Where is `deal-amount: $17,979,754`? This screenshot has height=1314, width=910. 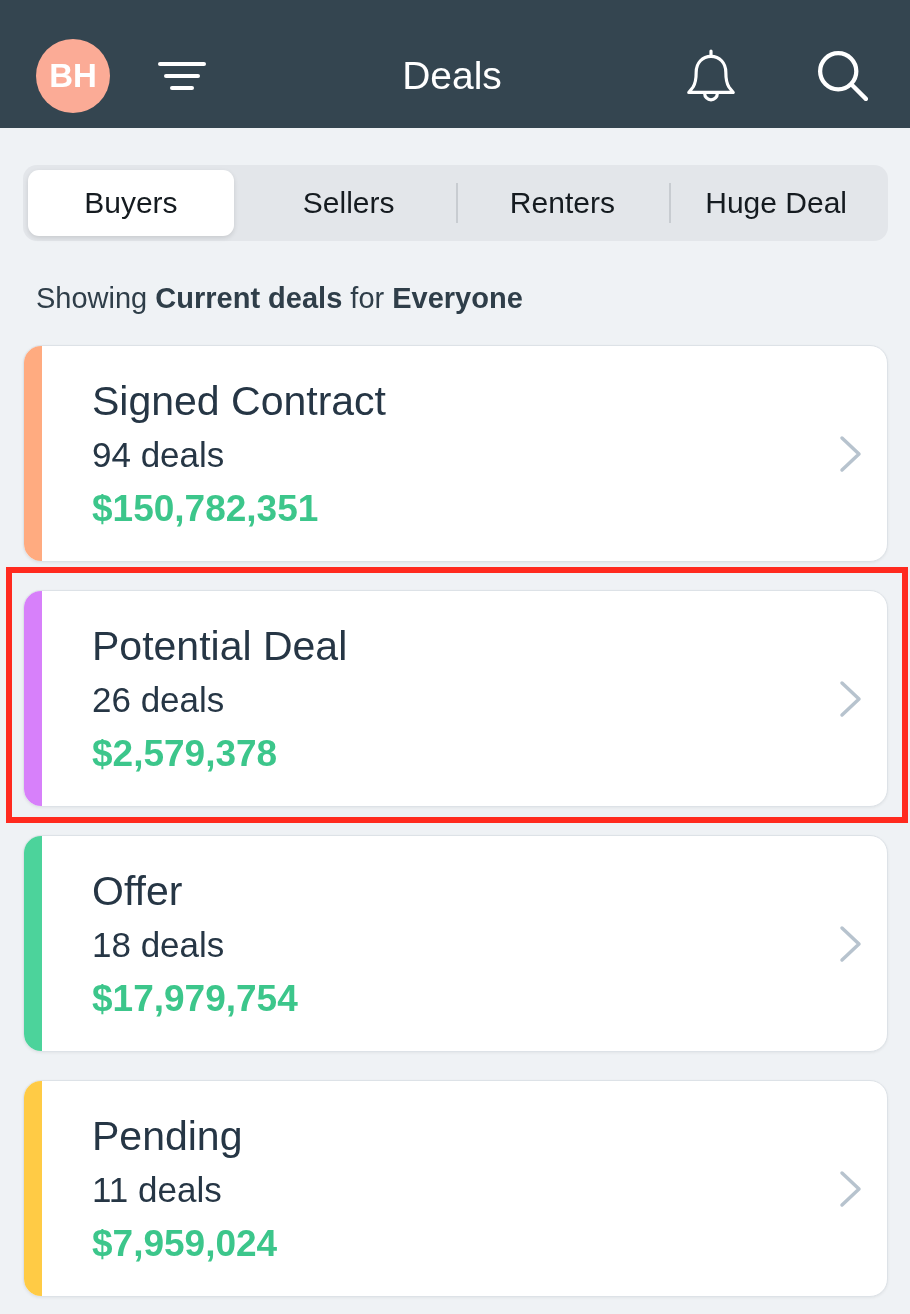 deal-amount: $17,979,754 is located at coordinates (195, 999).